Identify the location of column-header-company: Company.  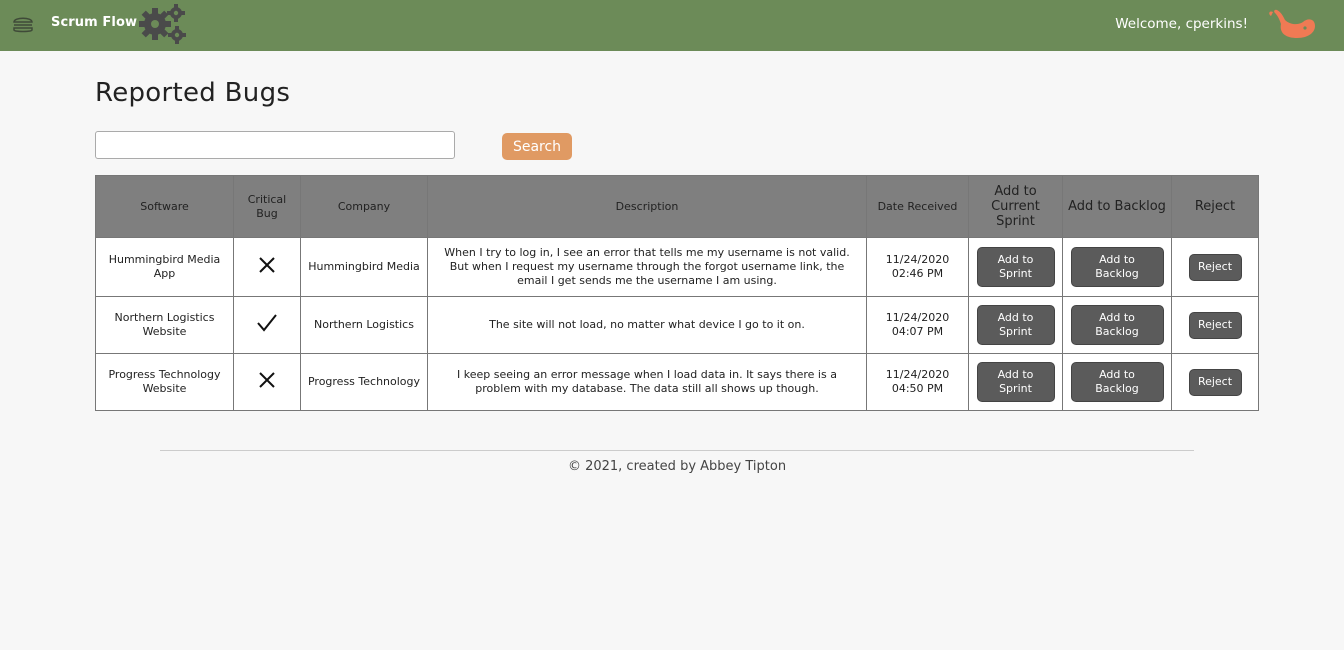
(364, 206).